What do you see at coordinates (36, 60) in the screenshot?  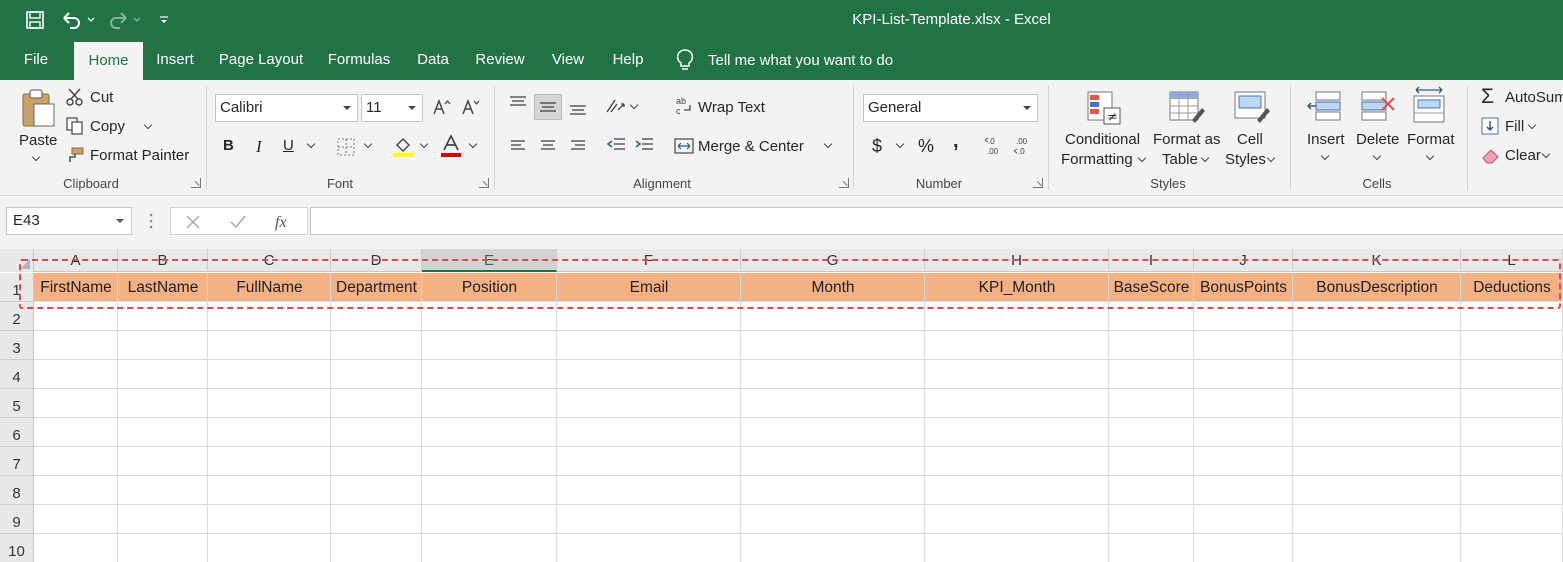 I see `tab-file: File` at bounding box center [36, 60].